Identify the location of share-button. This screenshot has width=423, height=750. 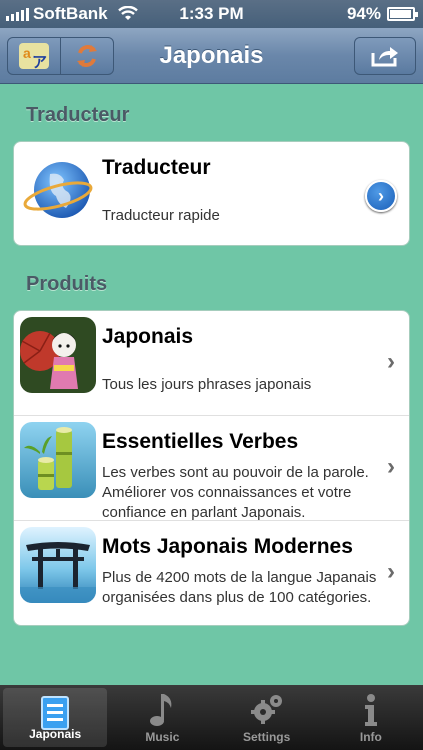
(385, 56).